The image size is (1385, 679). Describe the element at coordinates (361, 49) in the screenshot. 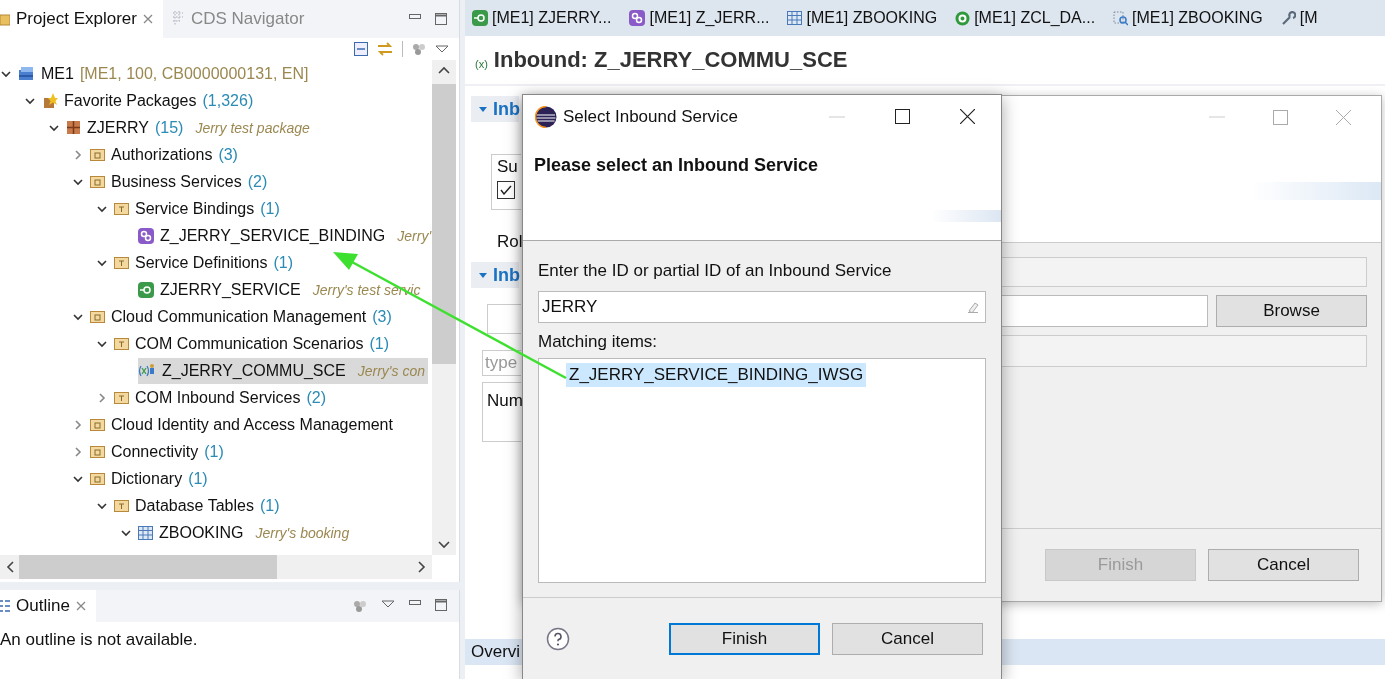

I see `collapse-all-icon` at that location.